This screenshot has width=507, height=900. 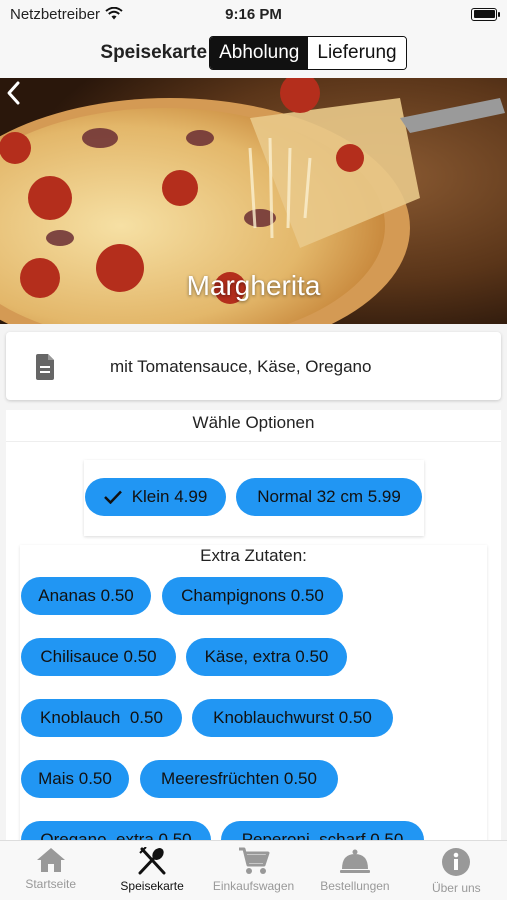 I want to click on extra-chip-label: Ananas 0.50, so click(x=86, y=595).